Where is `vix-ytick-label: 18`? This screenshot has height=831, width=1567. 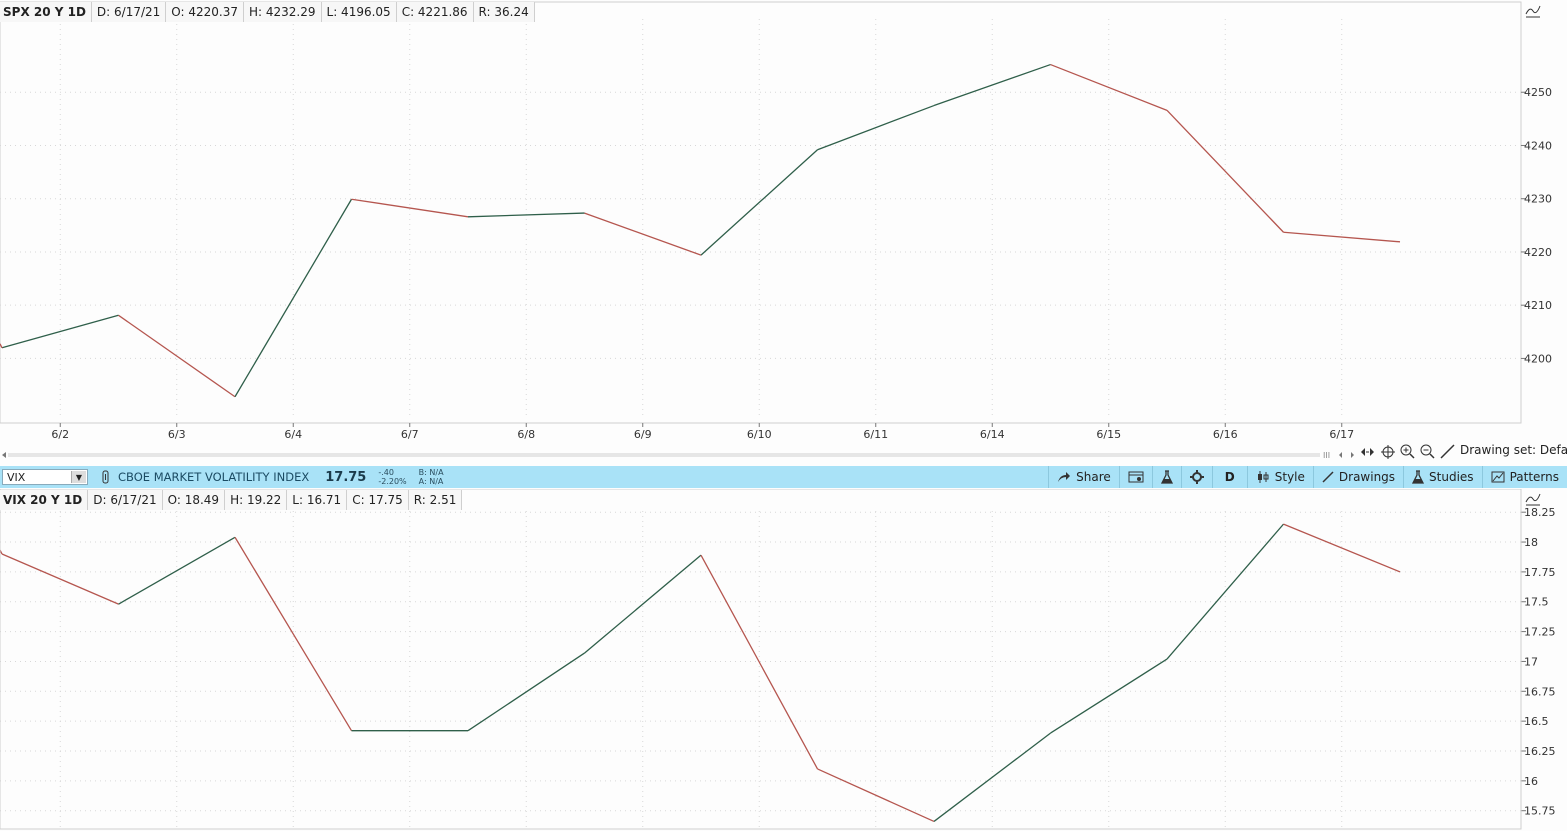 vix-ytick-label: 18 is located at coordinates (1531, 542).